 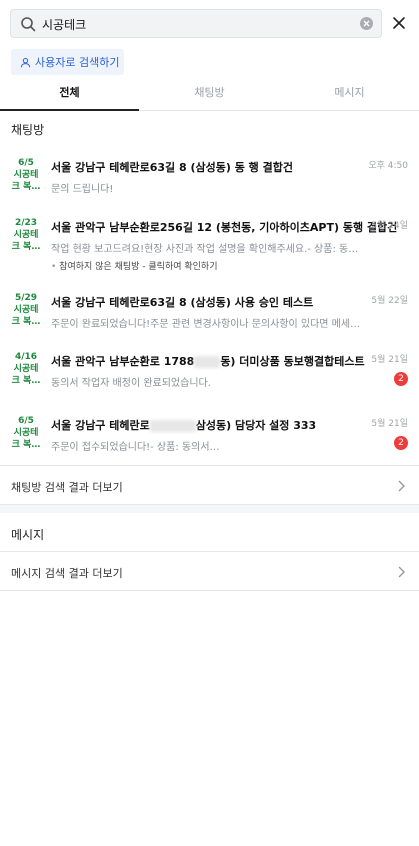 What do you see at coordinates (196, 23) in the screenshot?
I see `search-bar: 시공테크` at bounding box center [196, 23].